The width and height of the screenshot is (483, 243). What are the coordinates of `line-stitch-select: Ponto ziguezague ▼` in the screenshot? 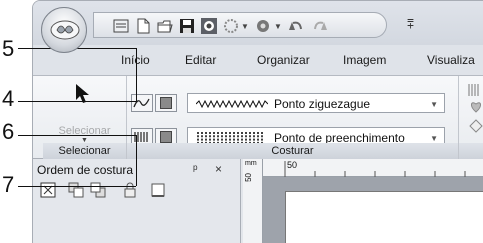 It's located at (316, 103).